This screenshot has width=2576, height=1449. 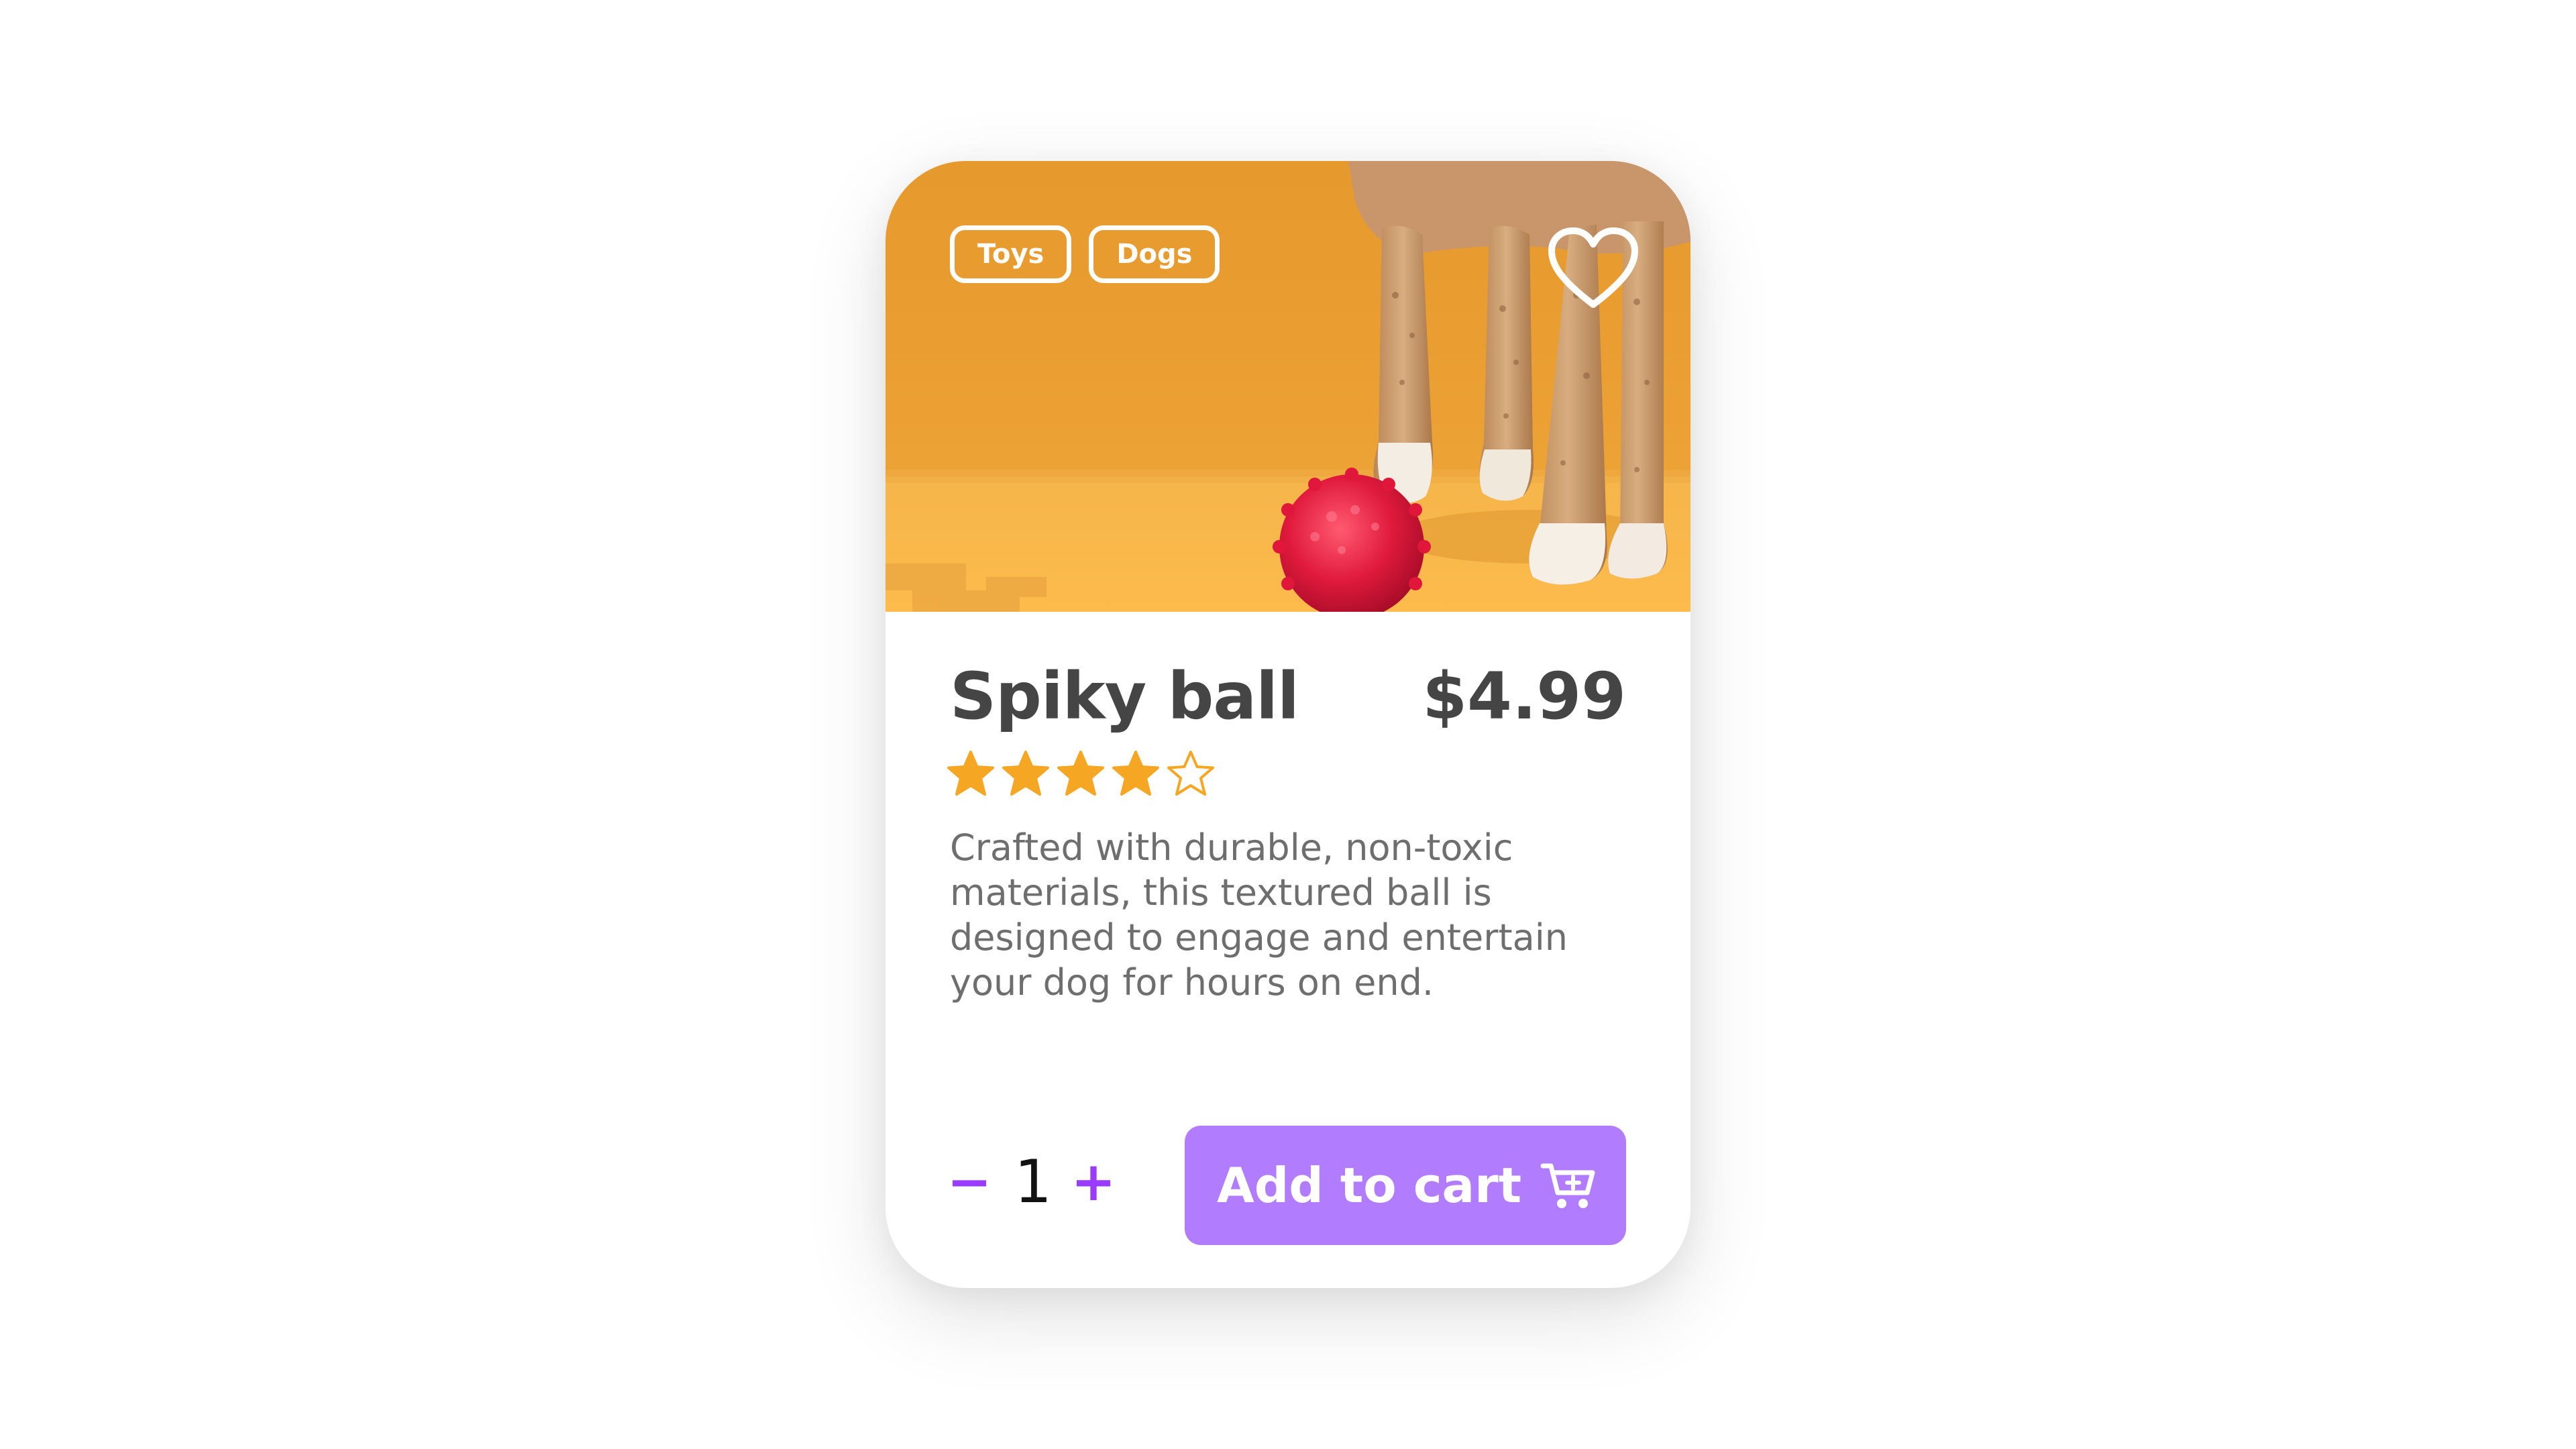 What do you see at coordinates (1190, 773) in the screenshot?
I see `star-empty-icon` at bounding box center [1190, 773].